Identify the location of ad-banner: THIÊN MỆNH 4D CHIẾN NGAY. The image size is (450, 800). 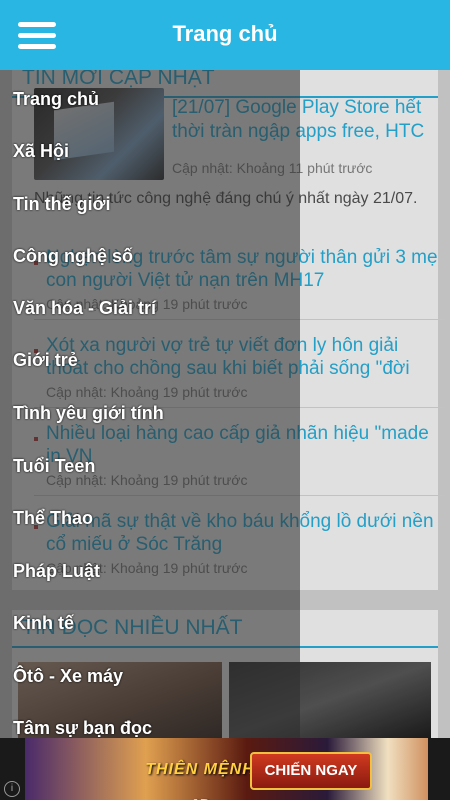
(226, 769).